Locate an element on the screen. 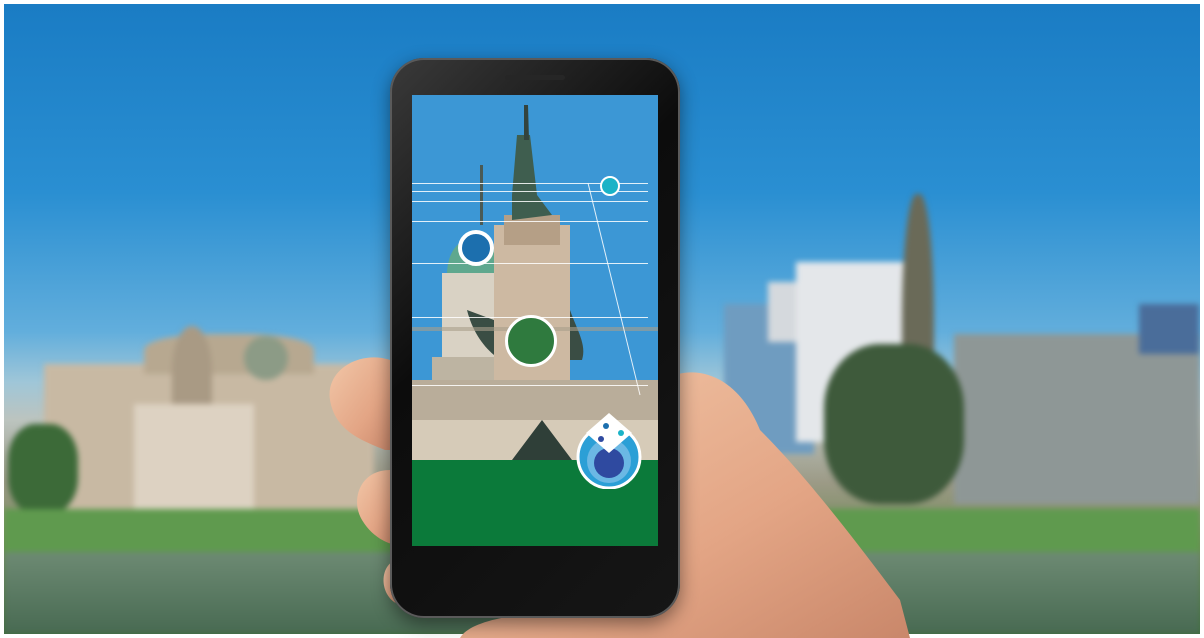 The width and height of the screenshot is (1204, 638). phone-screen is located at coordinates (535, 320).